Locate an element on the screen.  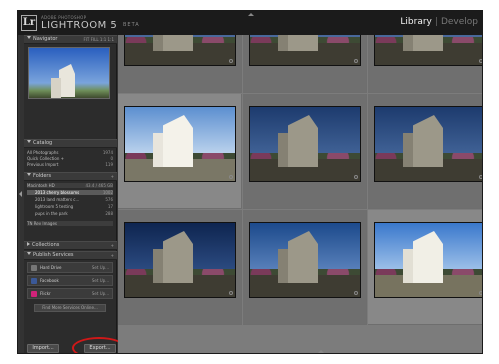
navigator-image-statue-side is located at coordinates (56, 88).